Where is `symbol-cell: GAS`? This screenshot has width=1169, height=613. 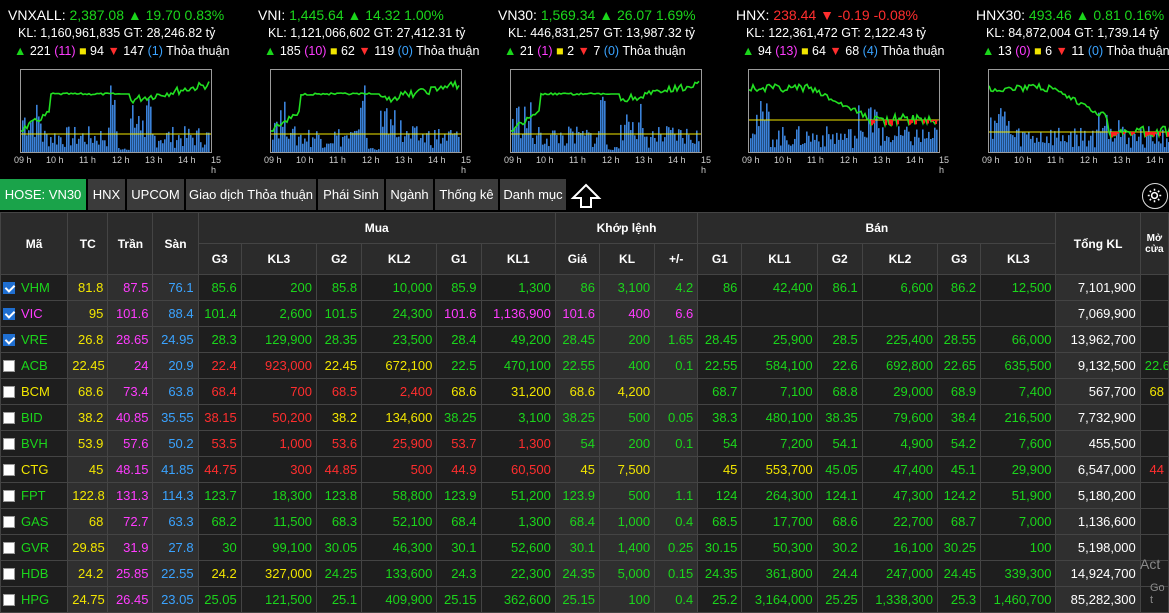
symbol-cell: GAS is located at coordinates (34, 522).